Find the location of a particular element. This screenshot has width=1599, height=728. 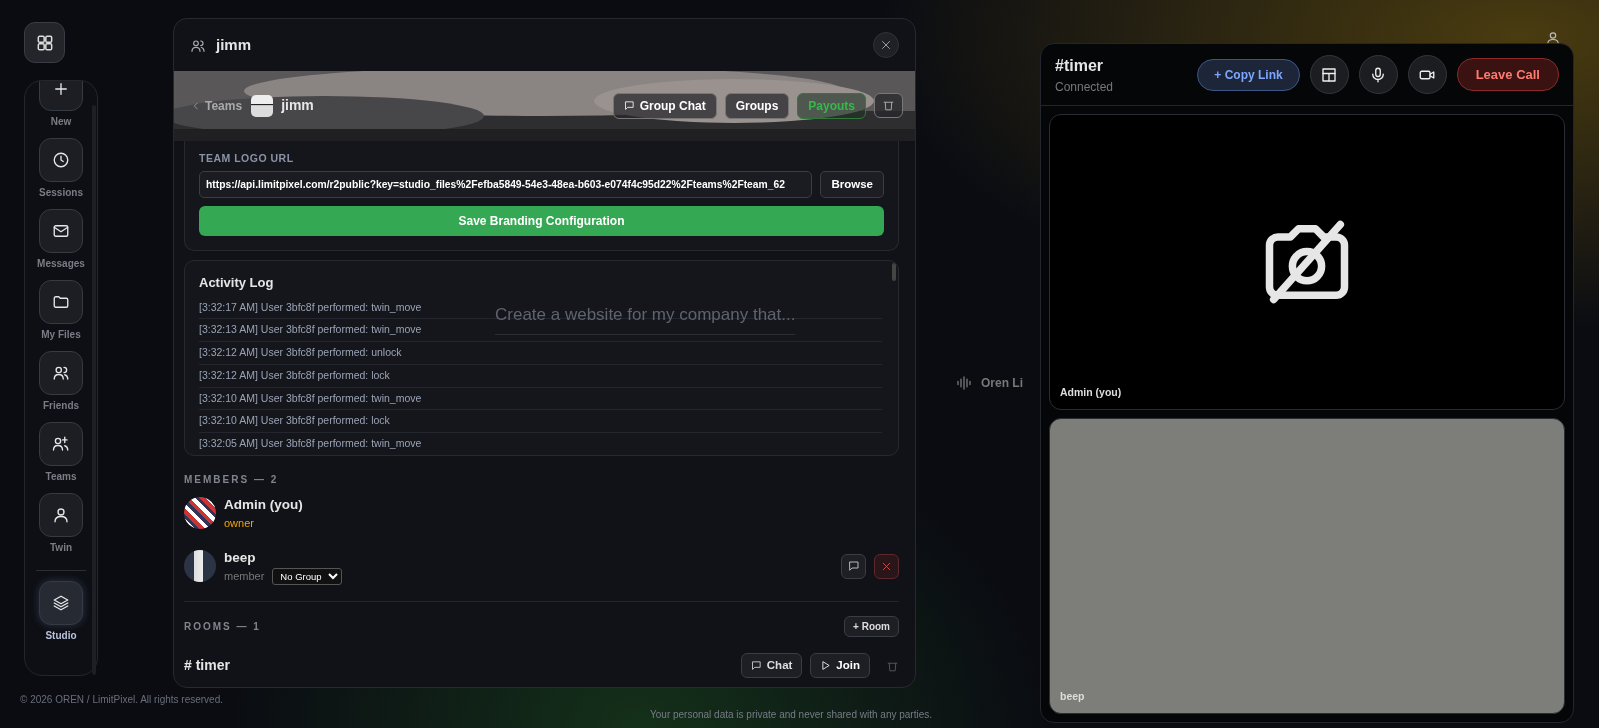

join-button: Join is located at coordinates (840, 666).